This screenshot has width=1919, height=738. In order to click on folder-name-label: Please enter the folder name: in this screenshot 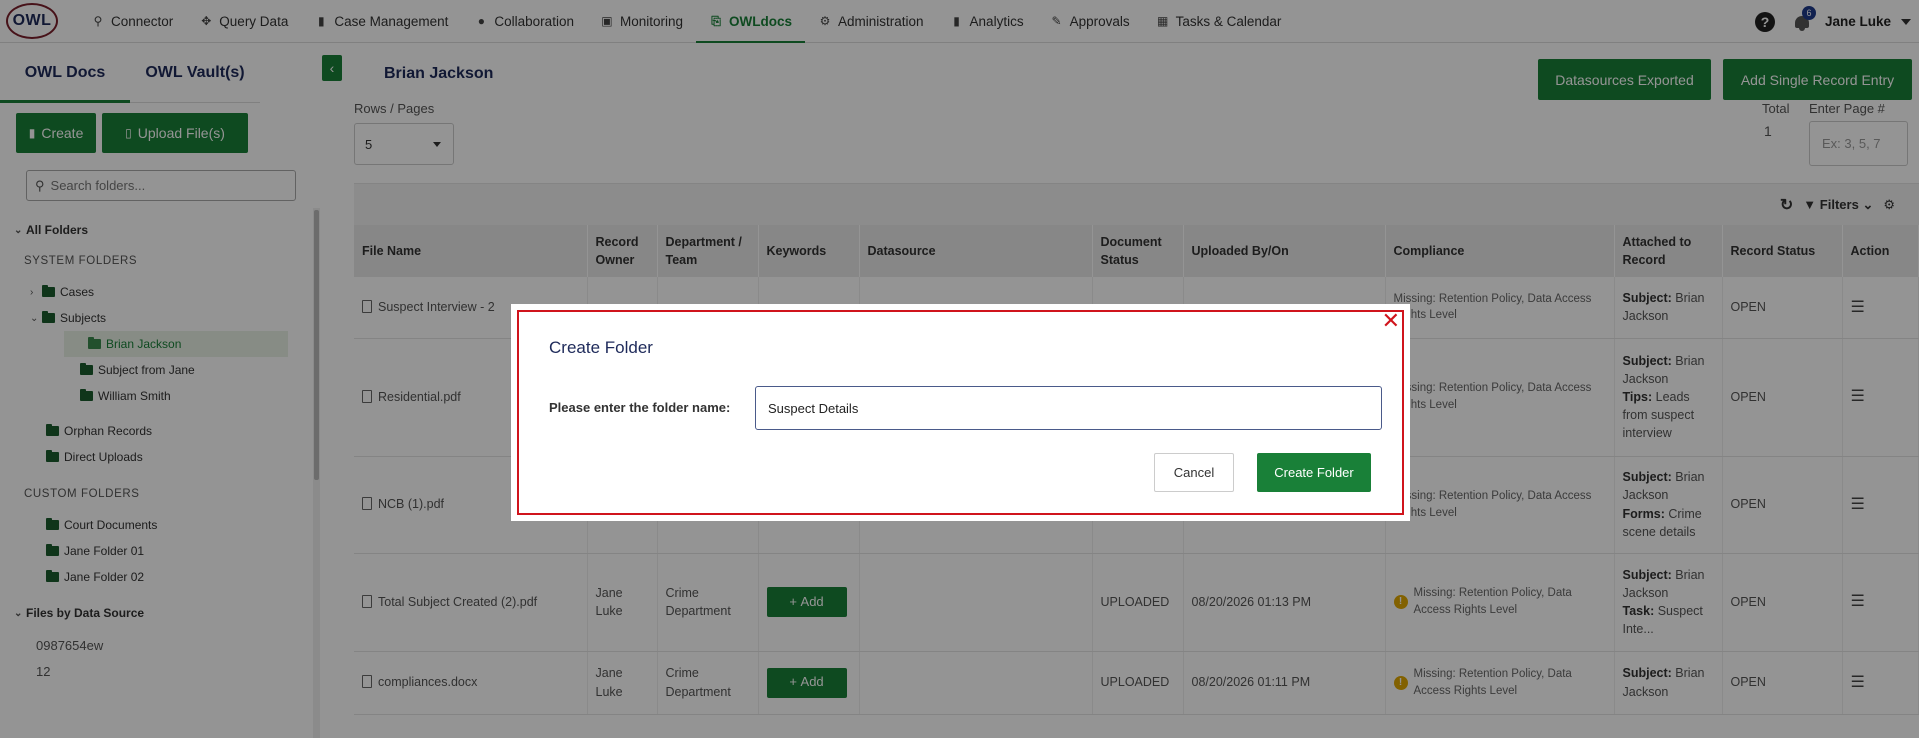, I will do `click(640, 407)`.